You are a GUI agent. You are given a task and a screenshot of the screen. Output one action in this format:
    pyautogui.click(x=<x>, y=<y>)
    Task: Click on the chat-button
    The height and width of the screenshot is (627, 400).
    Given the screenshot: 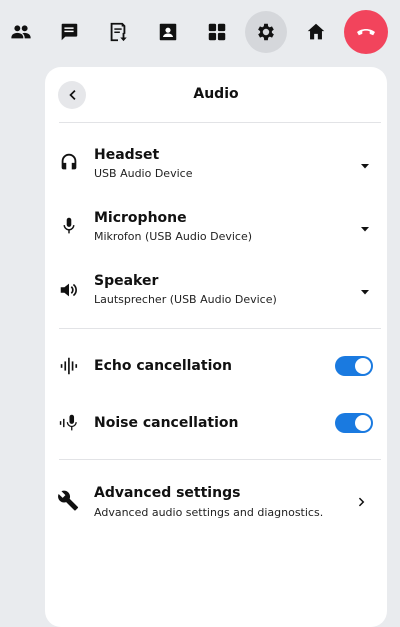 What is the action you would take?
    pyautogui.click(x=69, y=32)
    